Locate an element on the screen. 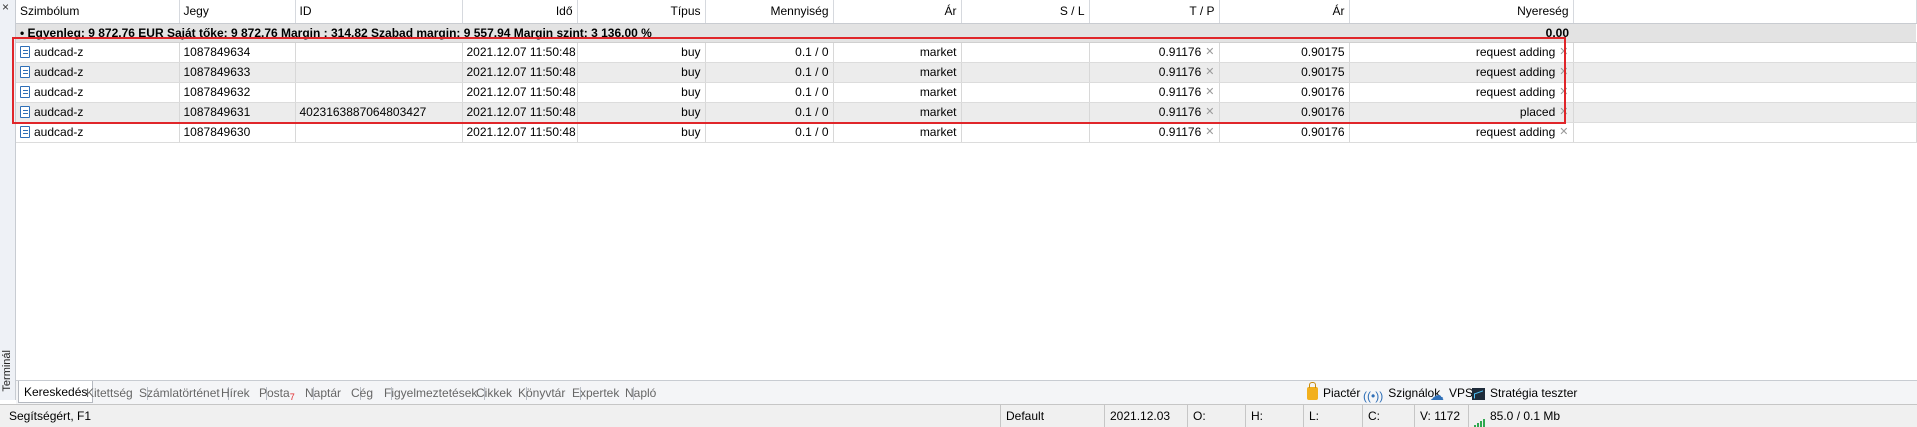  col-header-profit: Nyereség is located at coordinates (1461, 12).